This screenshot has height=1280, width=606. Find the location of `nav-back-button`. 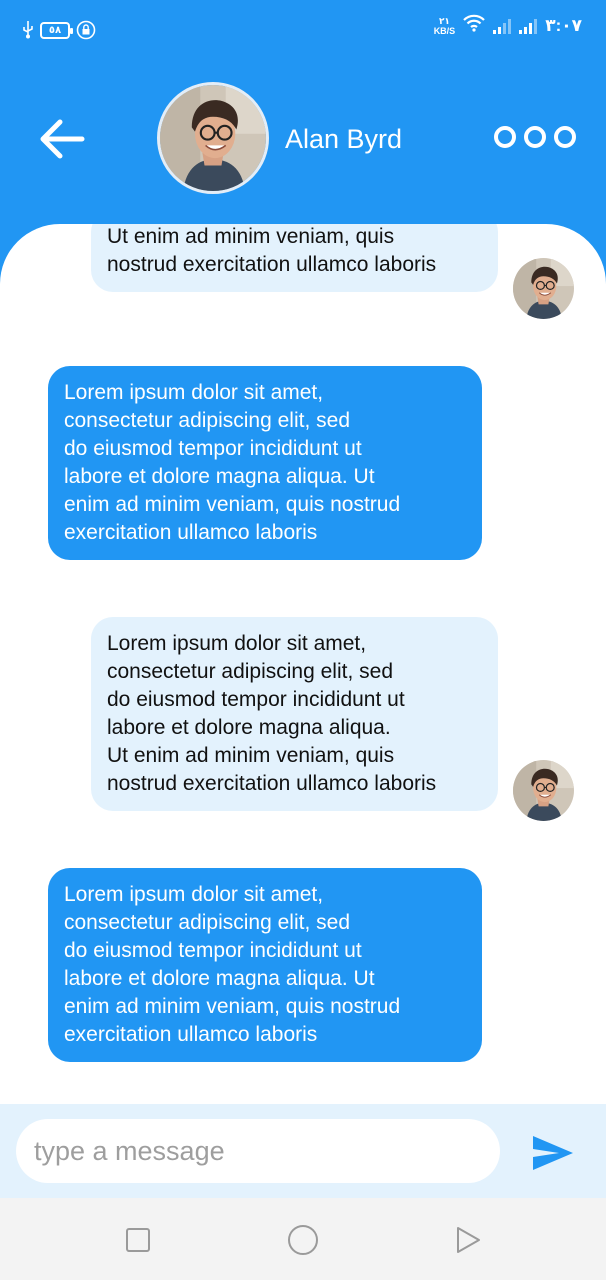

nav-back-button is located at coordinates (468, 1242).